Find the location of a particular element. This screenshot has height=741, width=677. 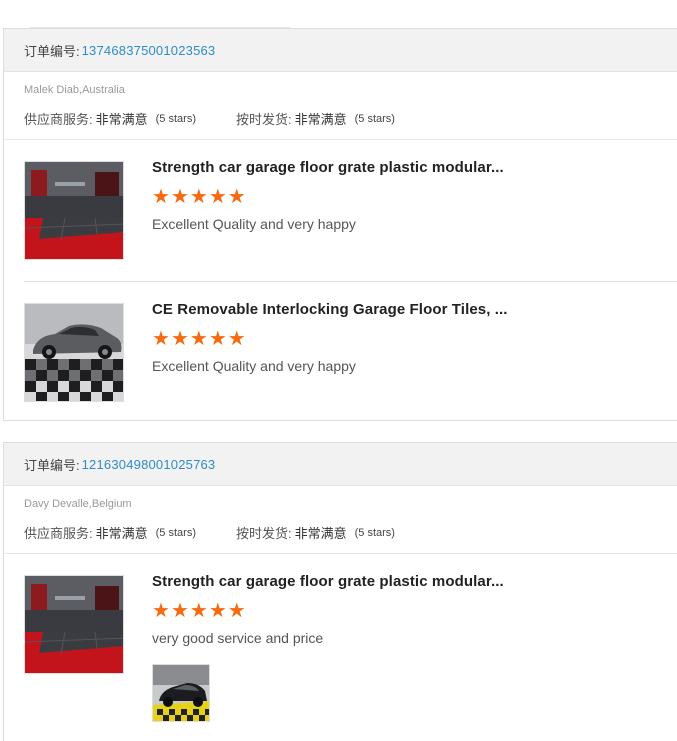

order-header: 订单编号: 121630498001025763 is located at coordinates (340, 464).